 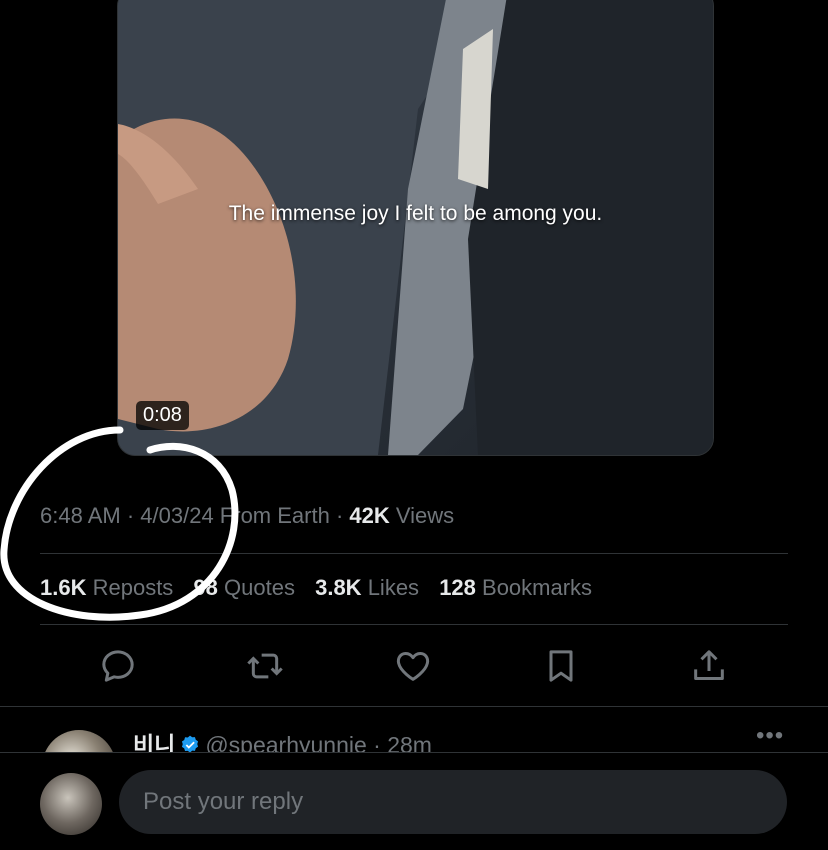 I want to click on bookmarks-stat: 128 Bookmarks, so click(x=515, y=588).